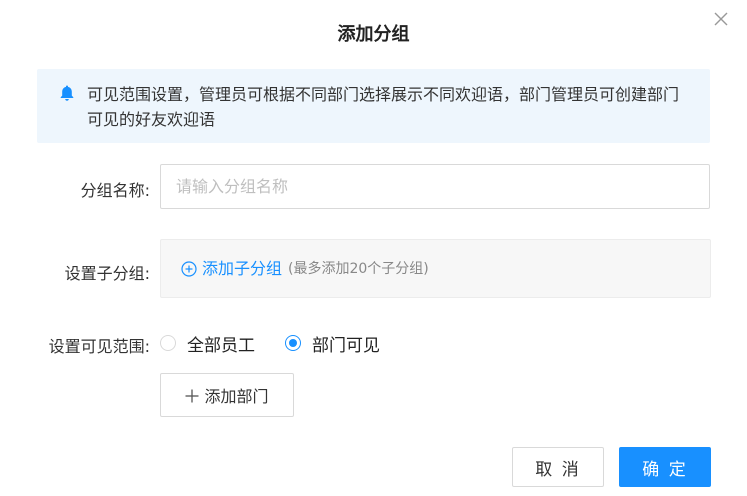  Describe the element at coordinates (558, 467) in the screenshot. I see `cancel-button: 取 消` at that location.